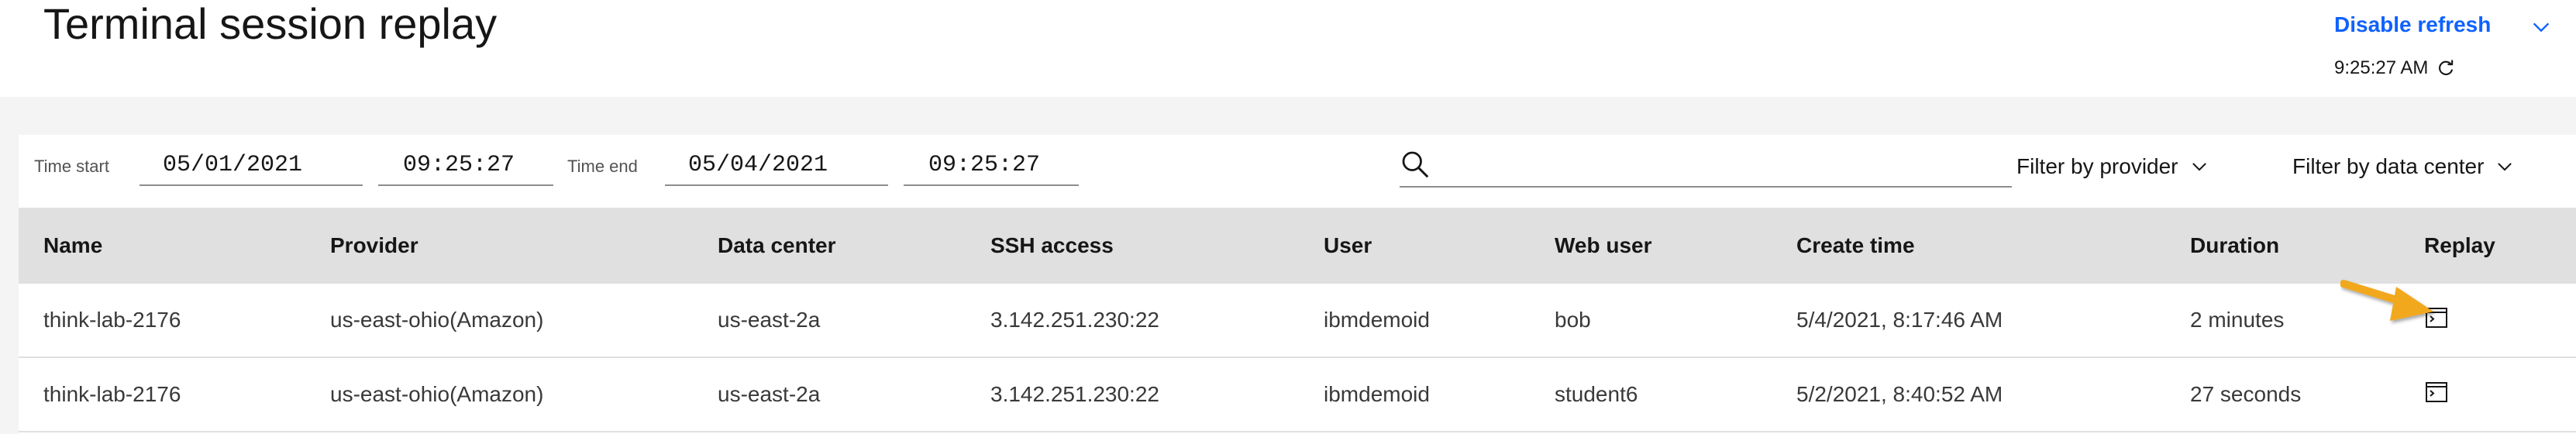 The width and height of the screenshot is (2576, 434). Describe the element at coordinates (1717, 165) in the screenshot. I see `search-input` at that location.